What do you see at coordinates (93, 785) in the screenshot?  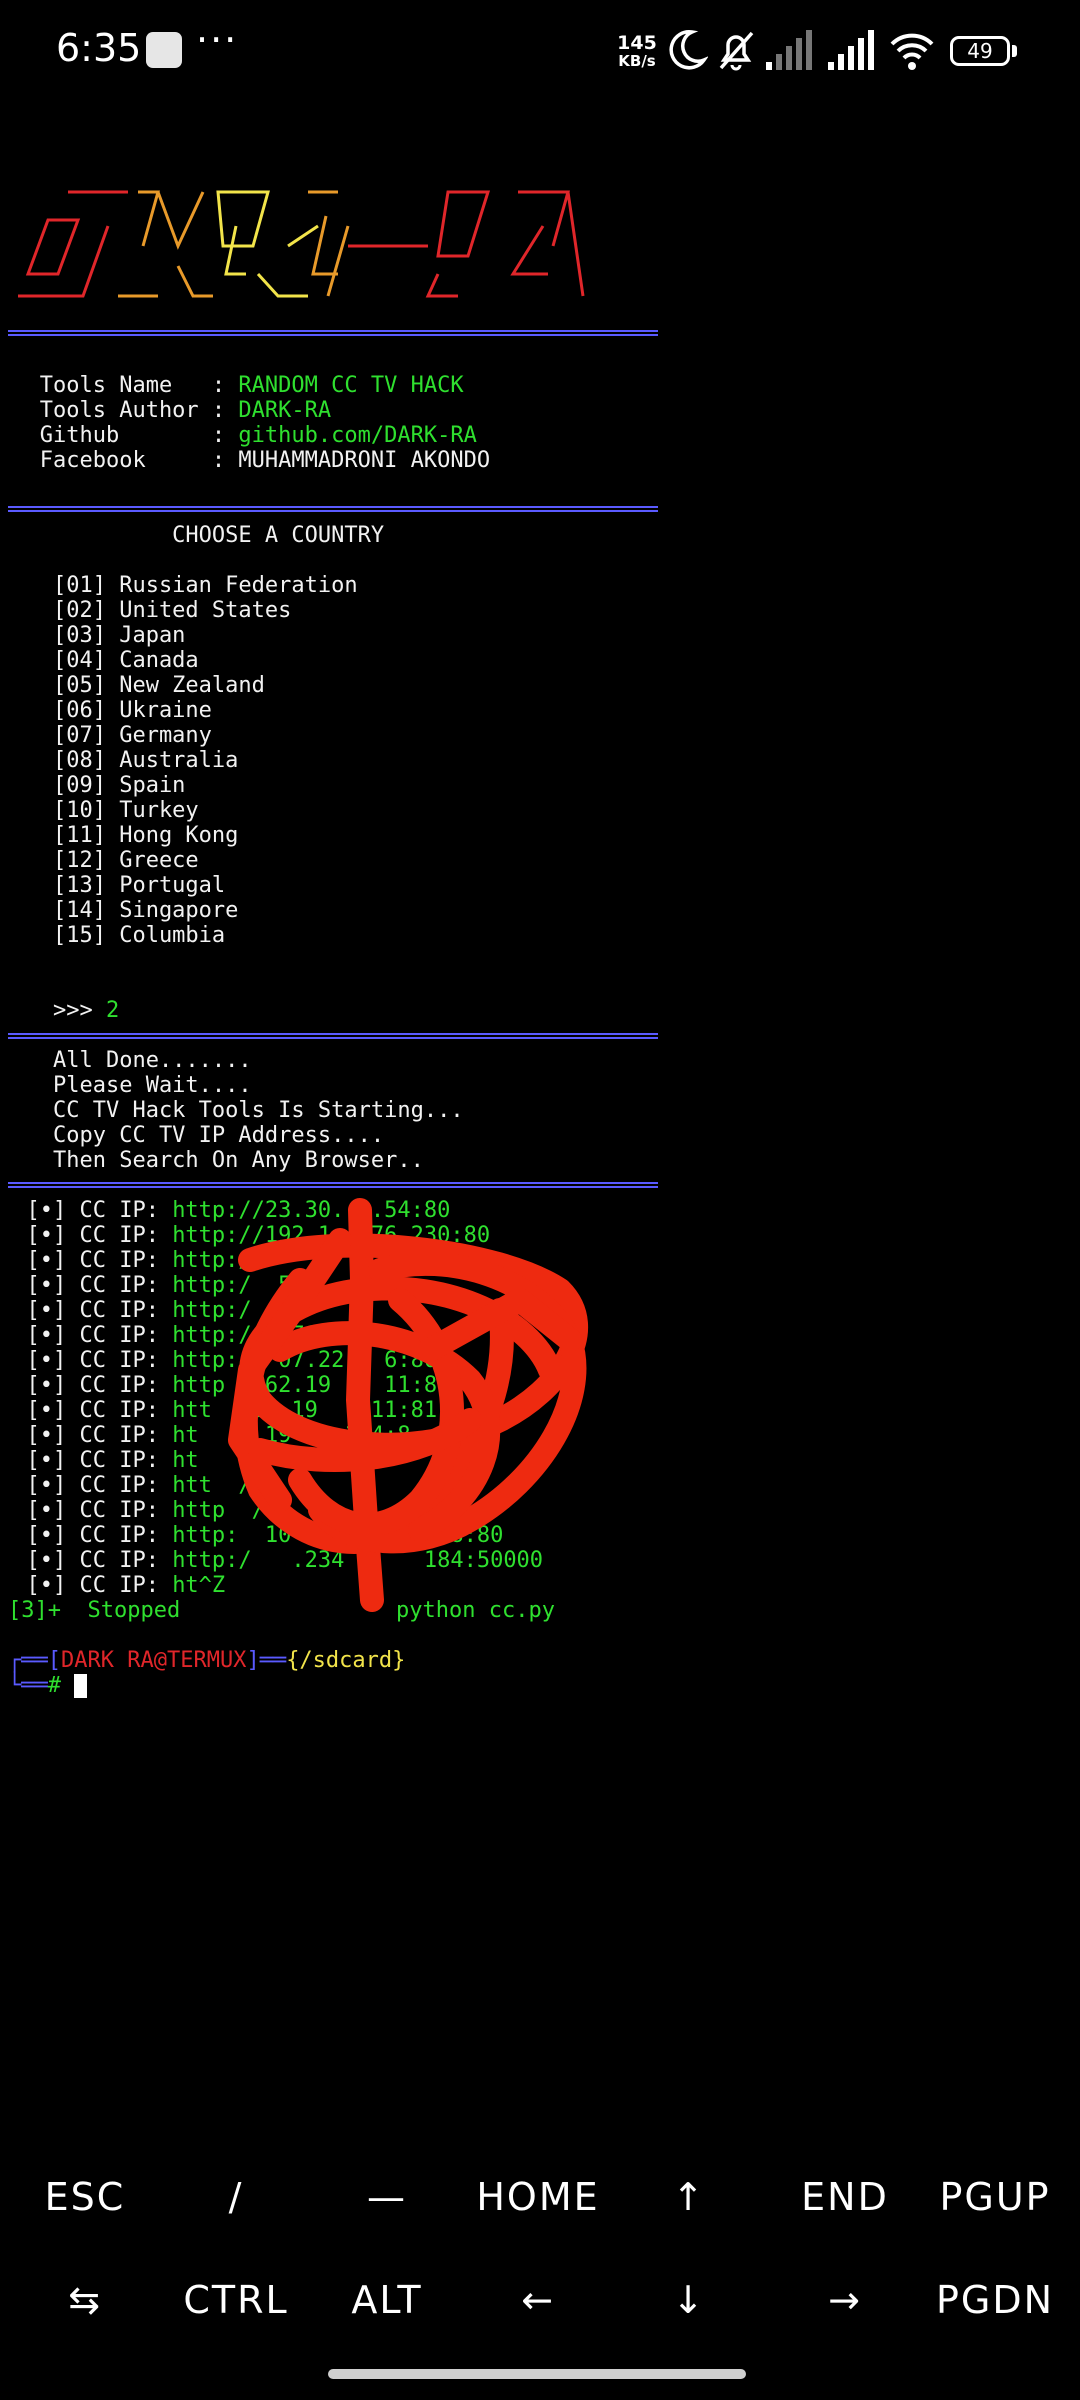 I see `menu-item: [09] Spain` at bounding box center [93, 785].